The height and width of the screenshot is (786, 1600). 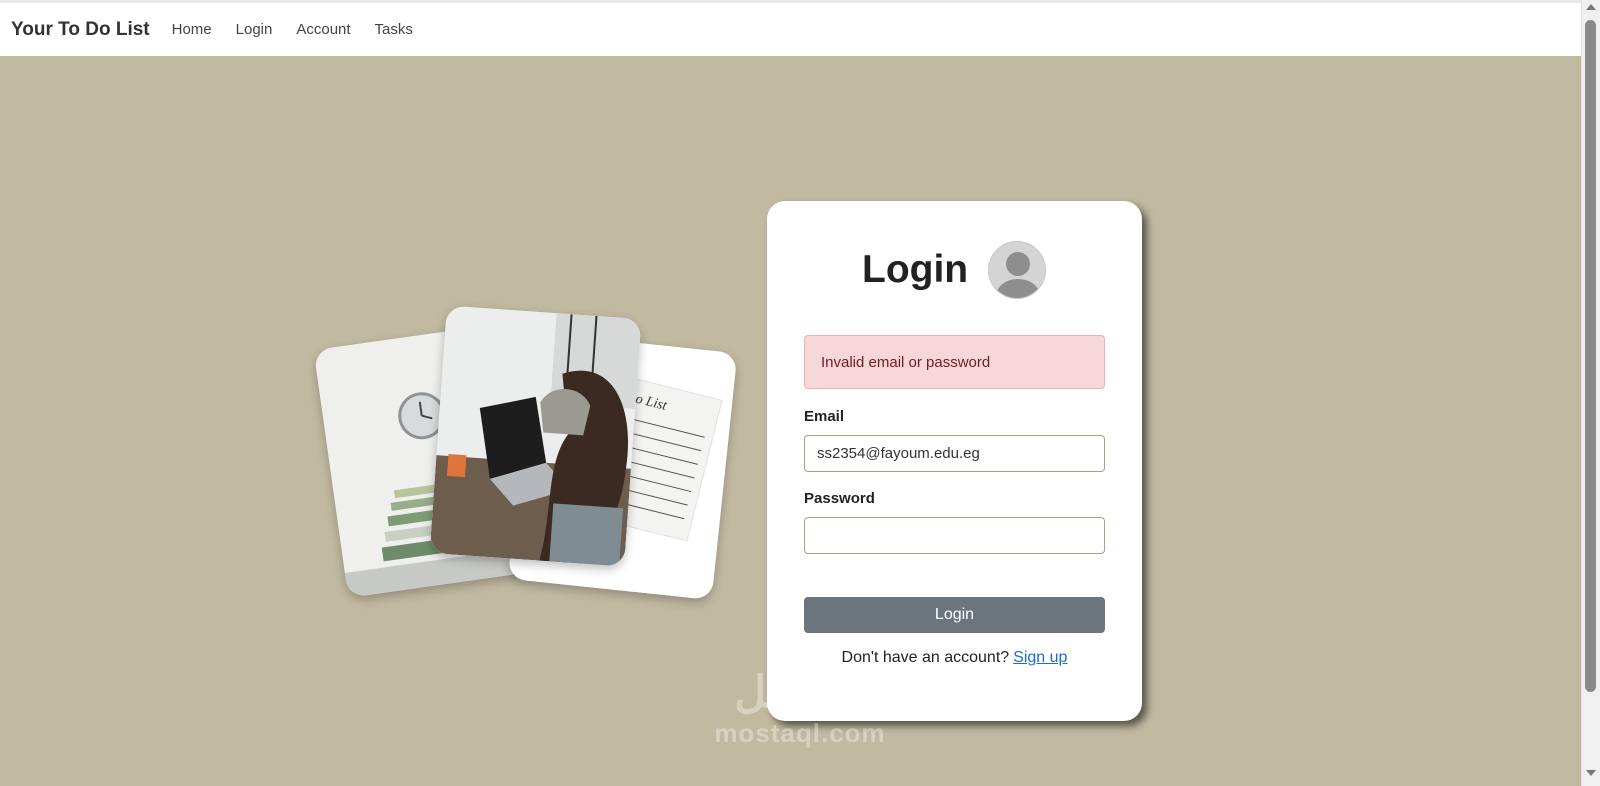 I want to click on avatar-icon, so click(x=1017, y=270).